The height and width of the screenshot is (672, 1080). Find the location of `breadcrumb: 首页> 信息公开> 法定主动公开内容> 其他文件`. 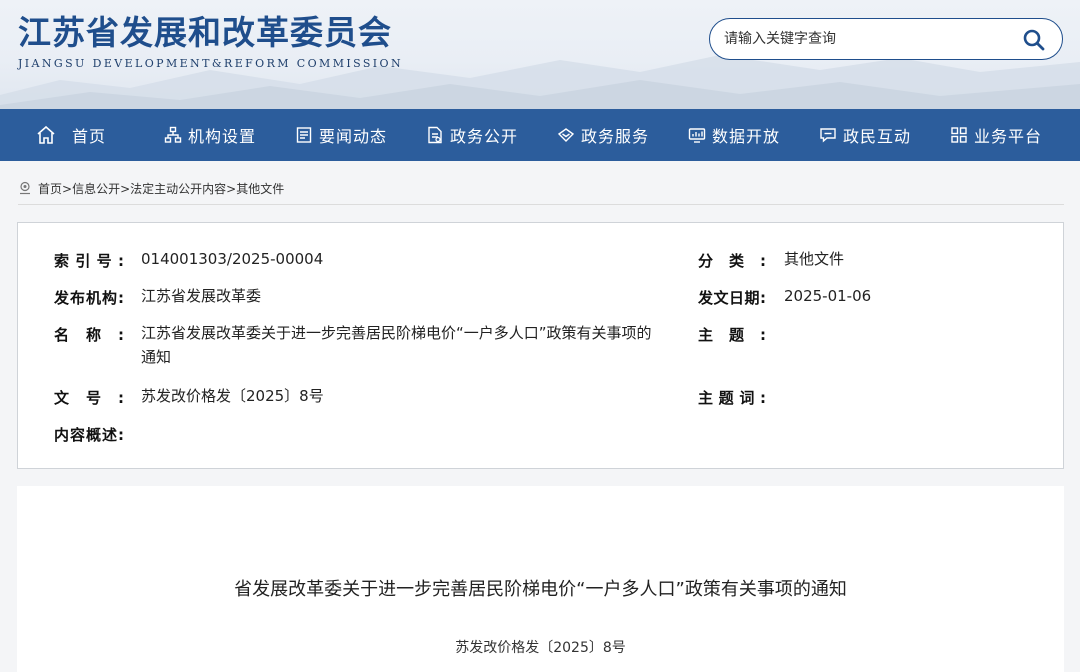

breadcrumb: 首页> 信息公开> 法定主动公开内容> 其他文件 is located at coordinates (151, 188).